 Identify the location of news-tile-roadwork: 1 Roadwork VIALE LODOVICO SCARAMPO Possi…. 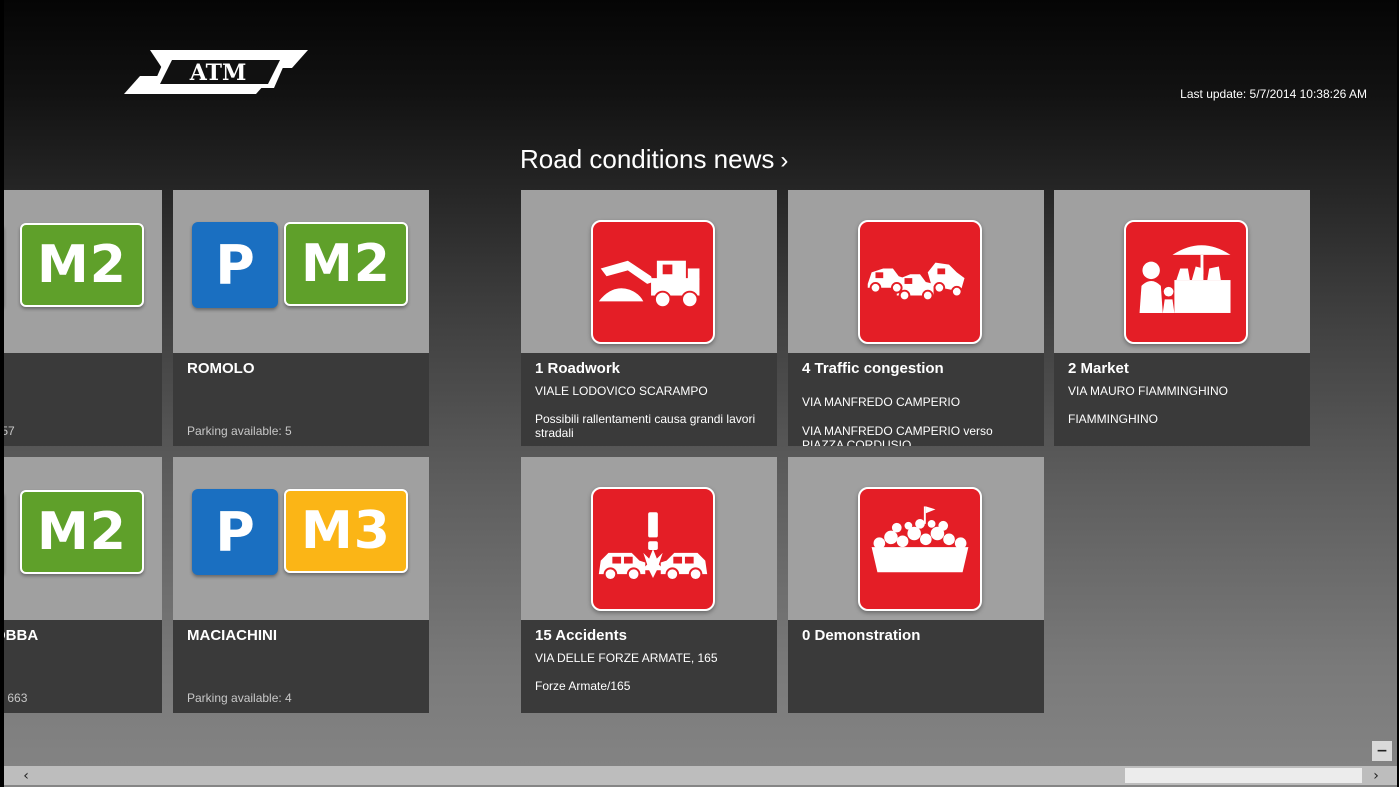
(649, 318).